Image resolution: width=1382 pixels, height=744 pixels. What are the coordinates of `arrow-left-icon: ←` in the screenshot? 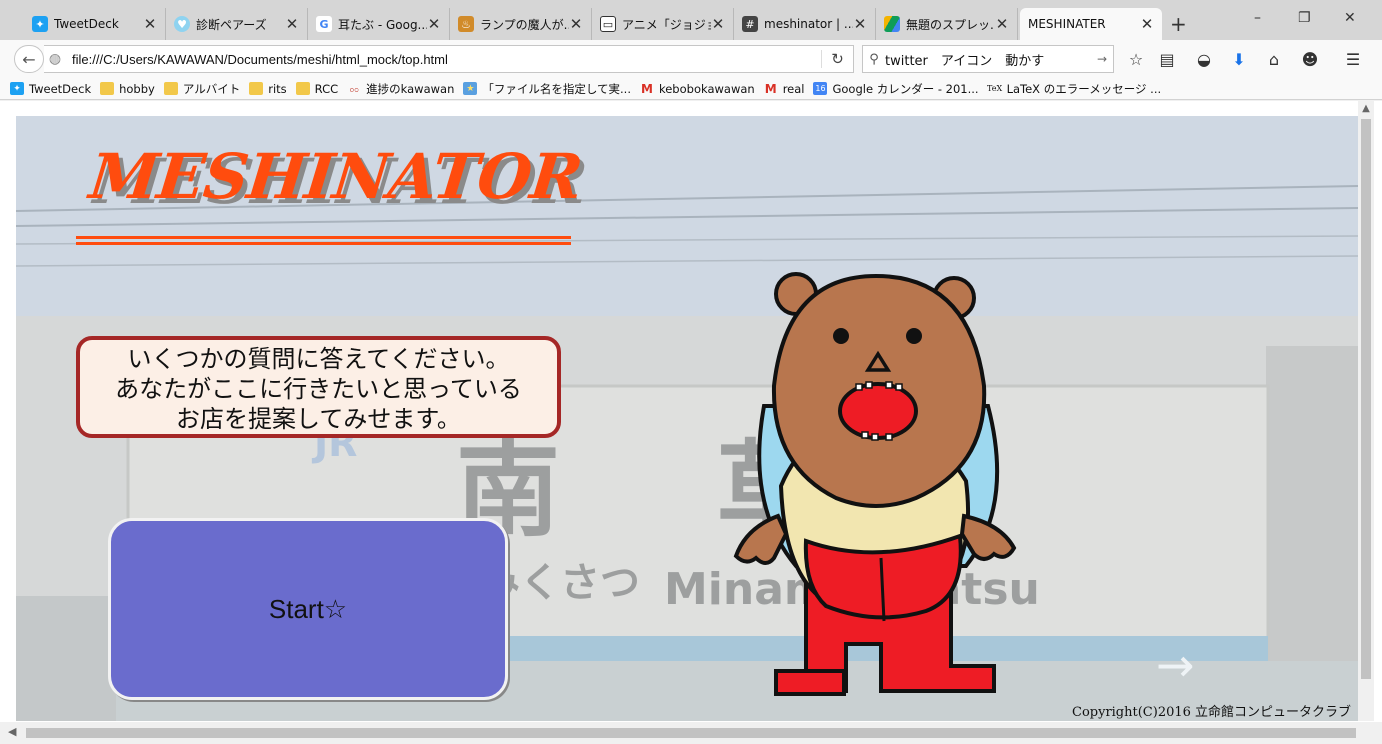 It's located at (29, 59).